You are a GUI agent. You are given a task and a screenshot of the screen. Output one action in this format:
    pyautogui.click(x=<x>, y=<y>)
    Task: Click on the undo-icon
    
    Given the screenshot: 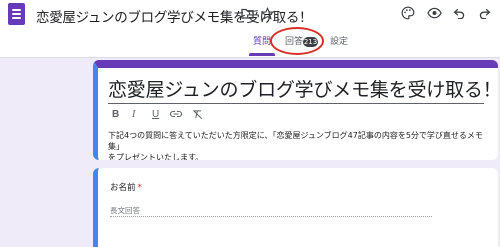 What is the action you would take?
    pyautogui.click(x=459, y=13)
    